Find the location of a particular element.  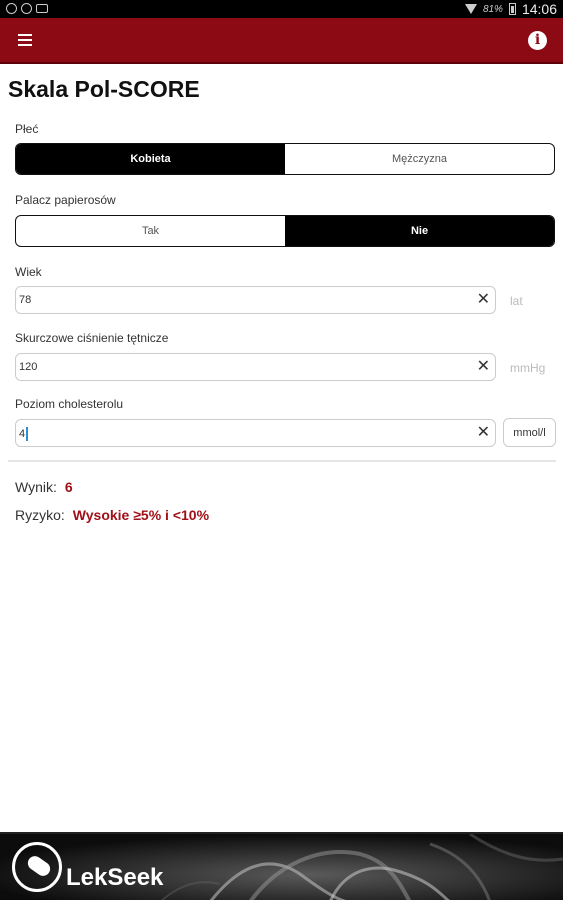

blood-pressure-label: Skurczowe ciśnienie tętnicze is located at coordinates (92, 338).